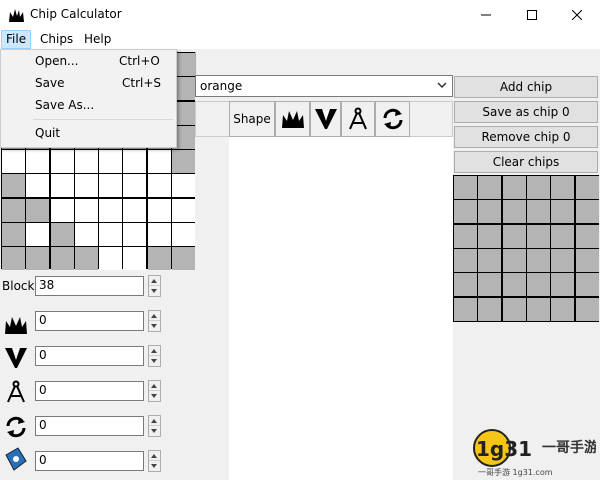 The height and width of the screenshot is (480, 600). What do you see at coordinates (89, 286) in the screenshot?
I see `blocks-input: 38` at bounding box center [89, 286].